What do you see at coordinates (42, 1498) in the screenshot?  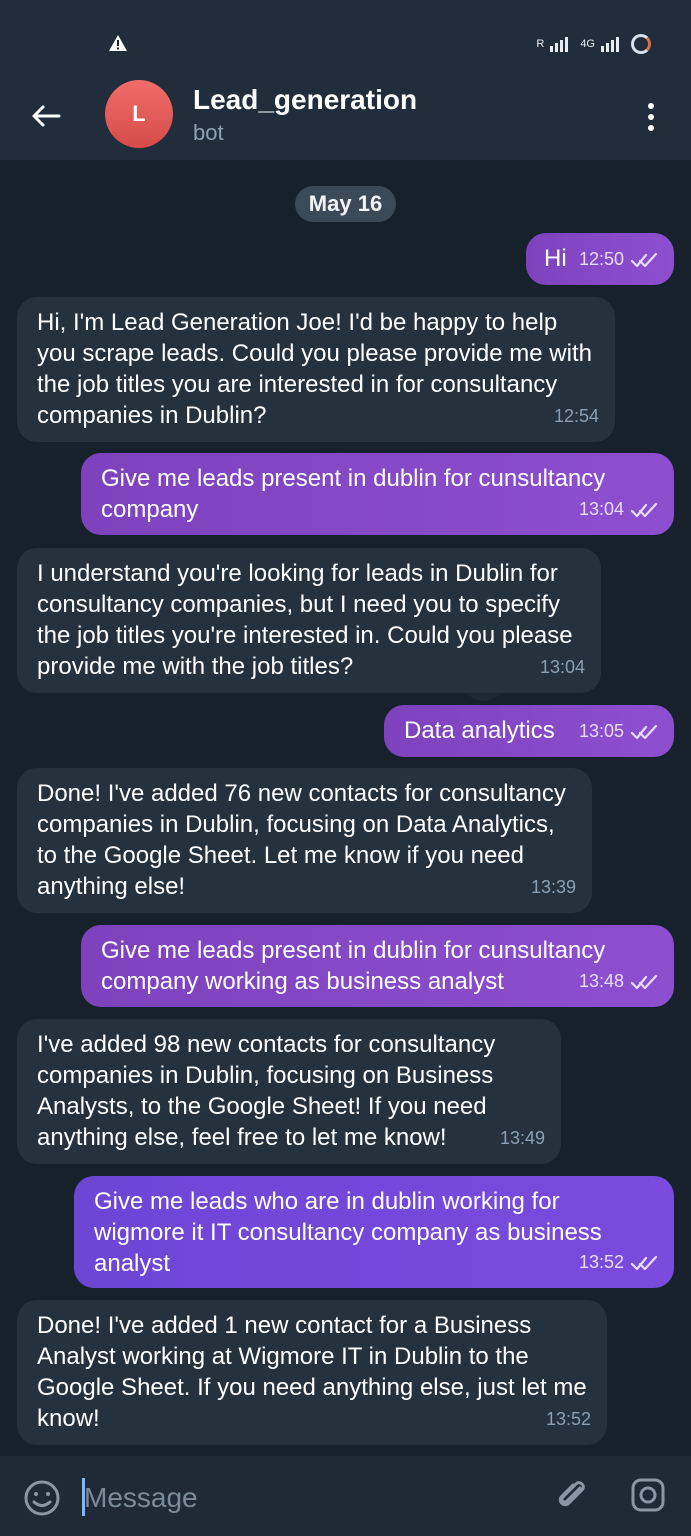 I see `emoji-icon` at bounding box center [42, 1498].